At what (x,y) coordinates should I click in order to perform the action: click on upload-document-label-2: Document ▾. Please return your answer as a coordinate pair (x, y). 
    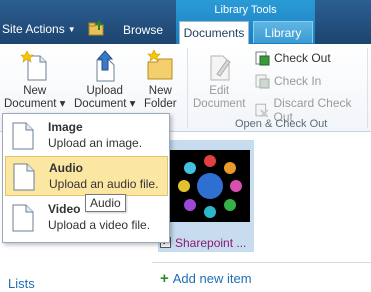
    Looking at the image, I should click on (105, 104).